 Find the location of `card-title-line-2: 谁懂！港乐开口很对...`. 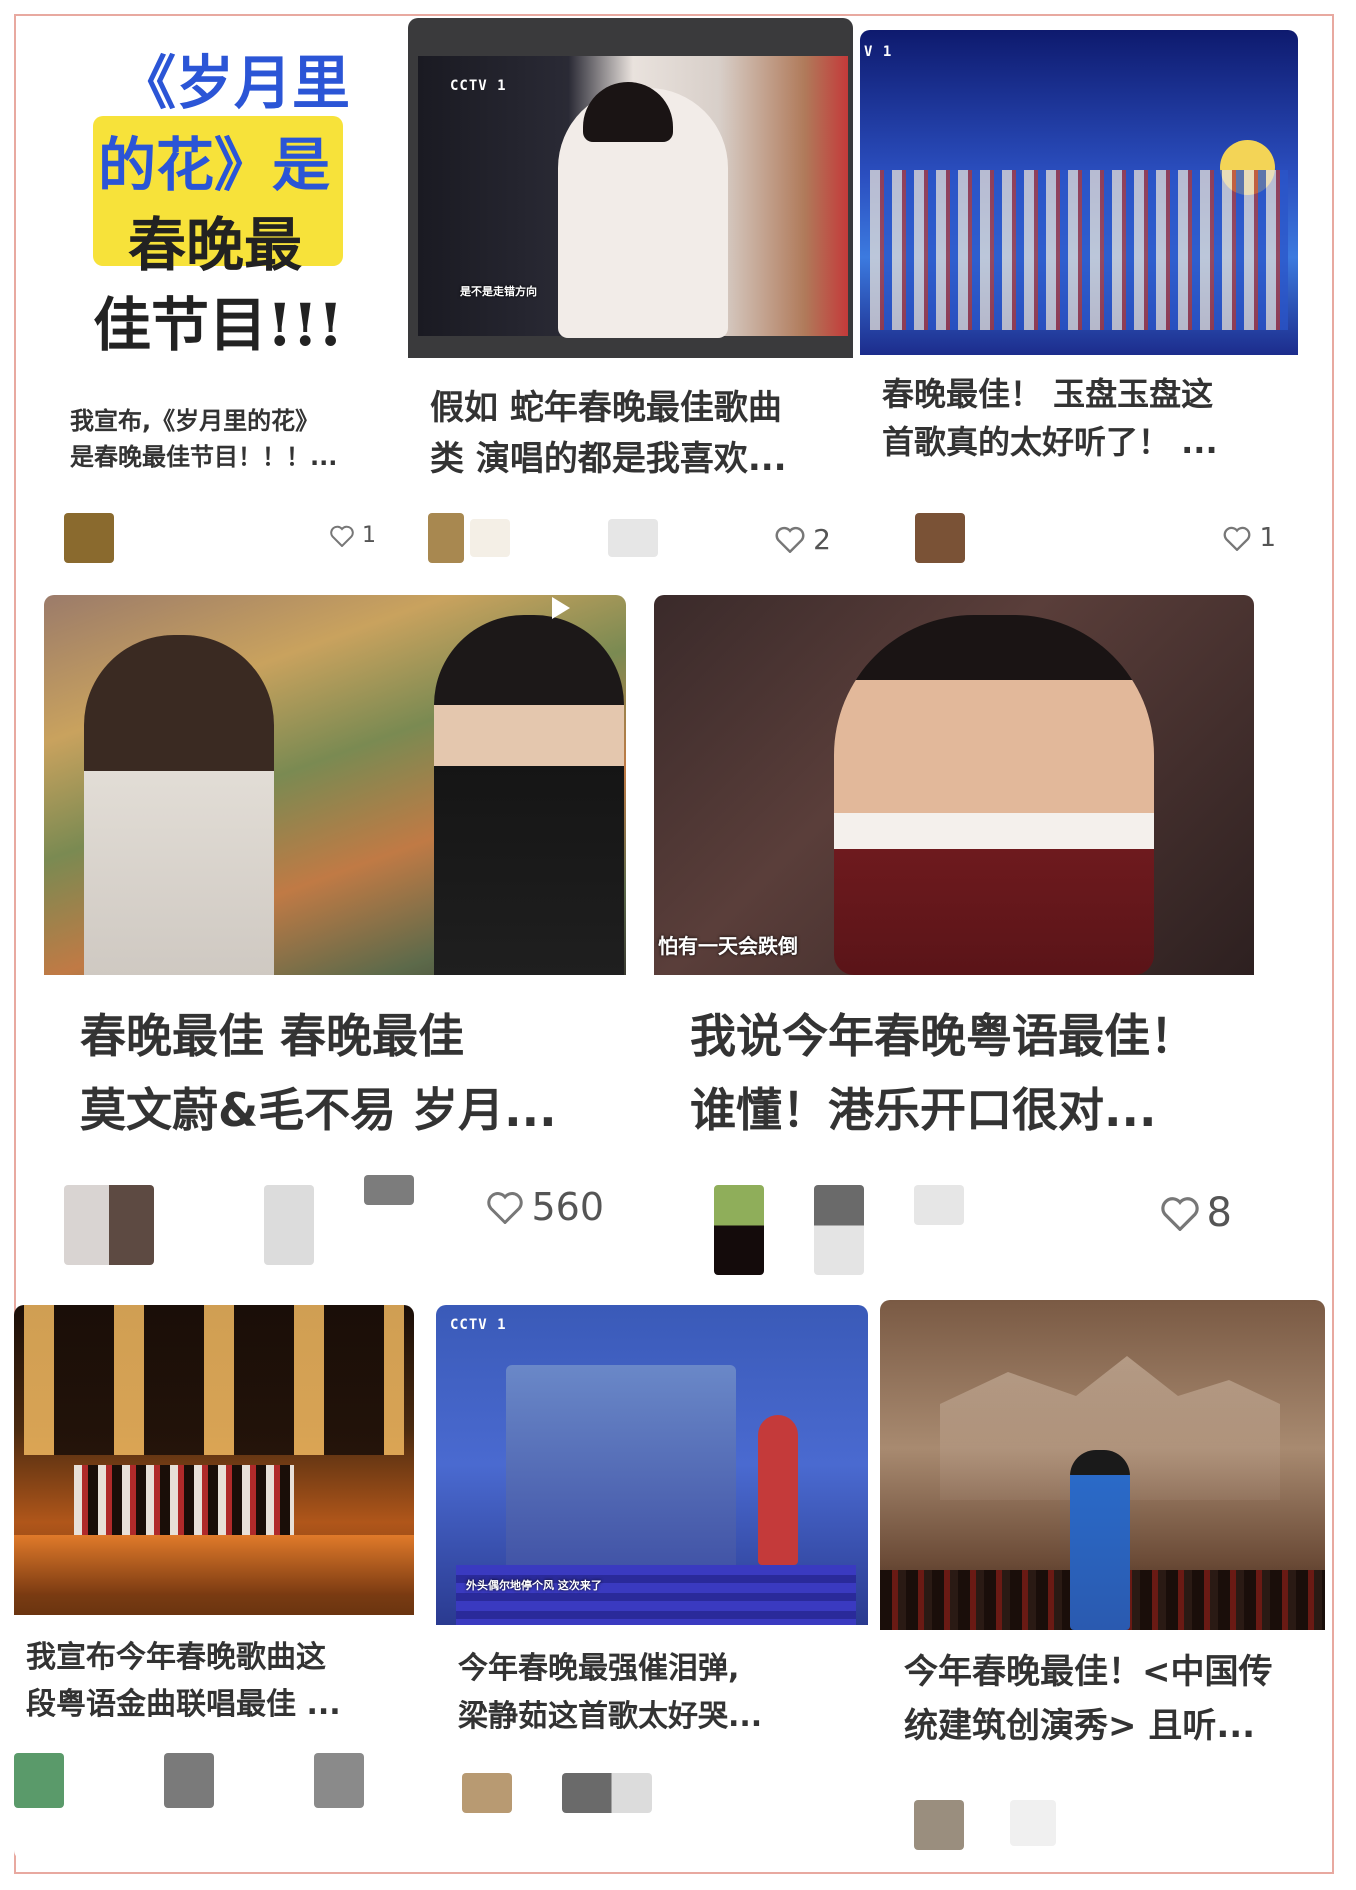

card-title-line-2: 谁懂！港乐开口很对... is located at coordinates (923, 1109).